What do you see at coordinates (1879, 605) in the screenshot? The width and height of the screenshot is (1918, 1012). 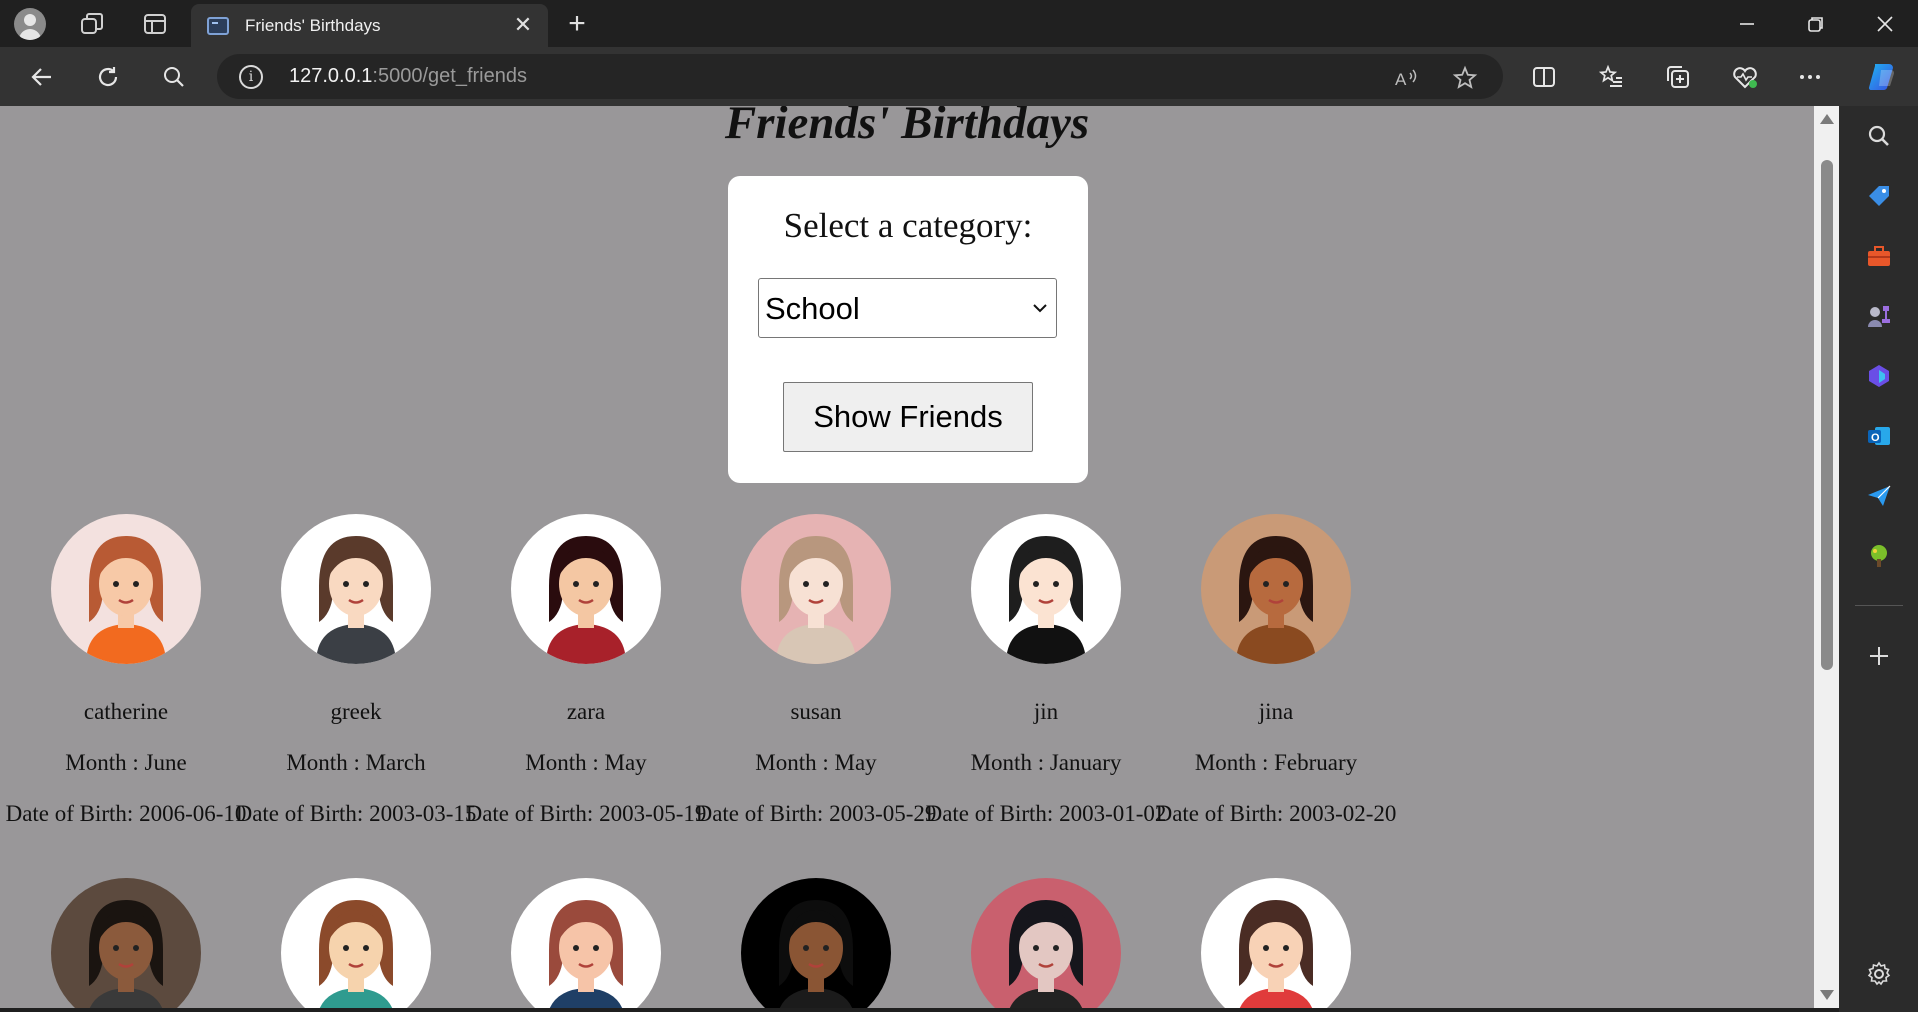 I see `sidebar-divider` at bounding box center [1879, 605].